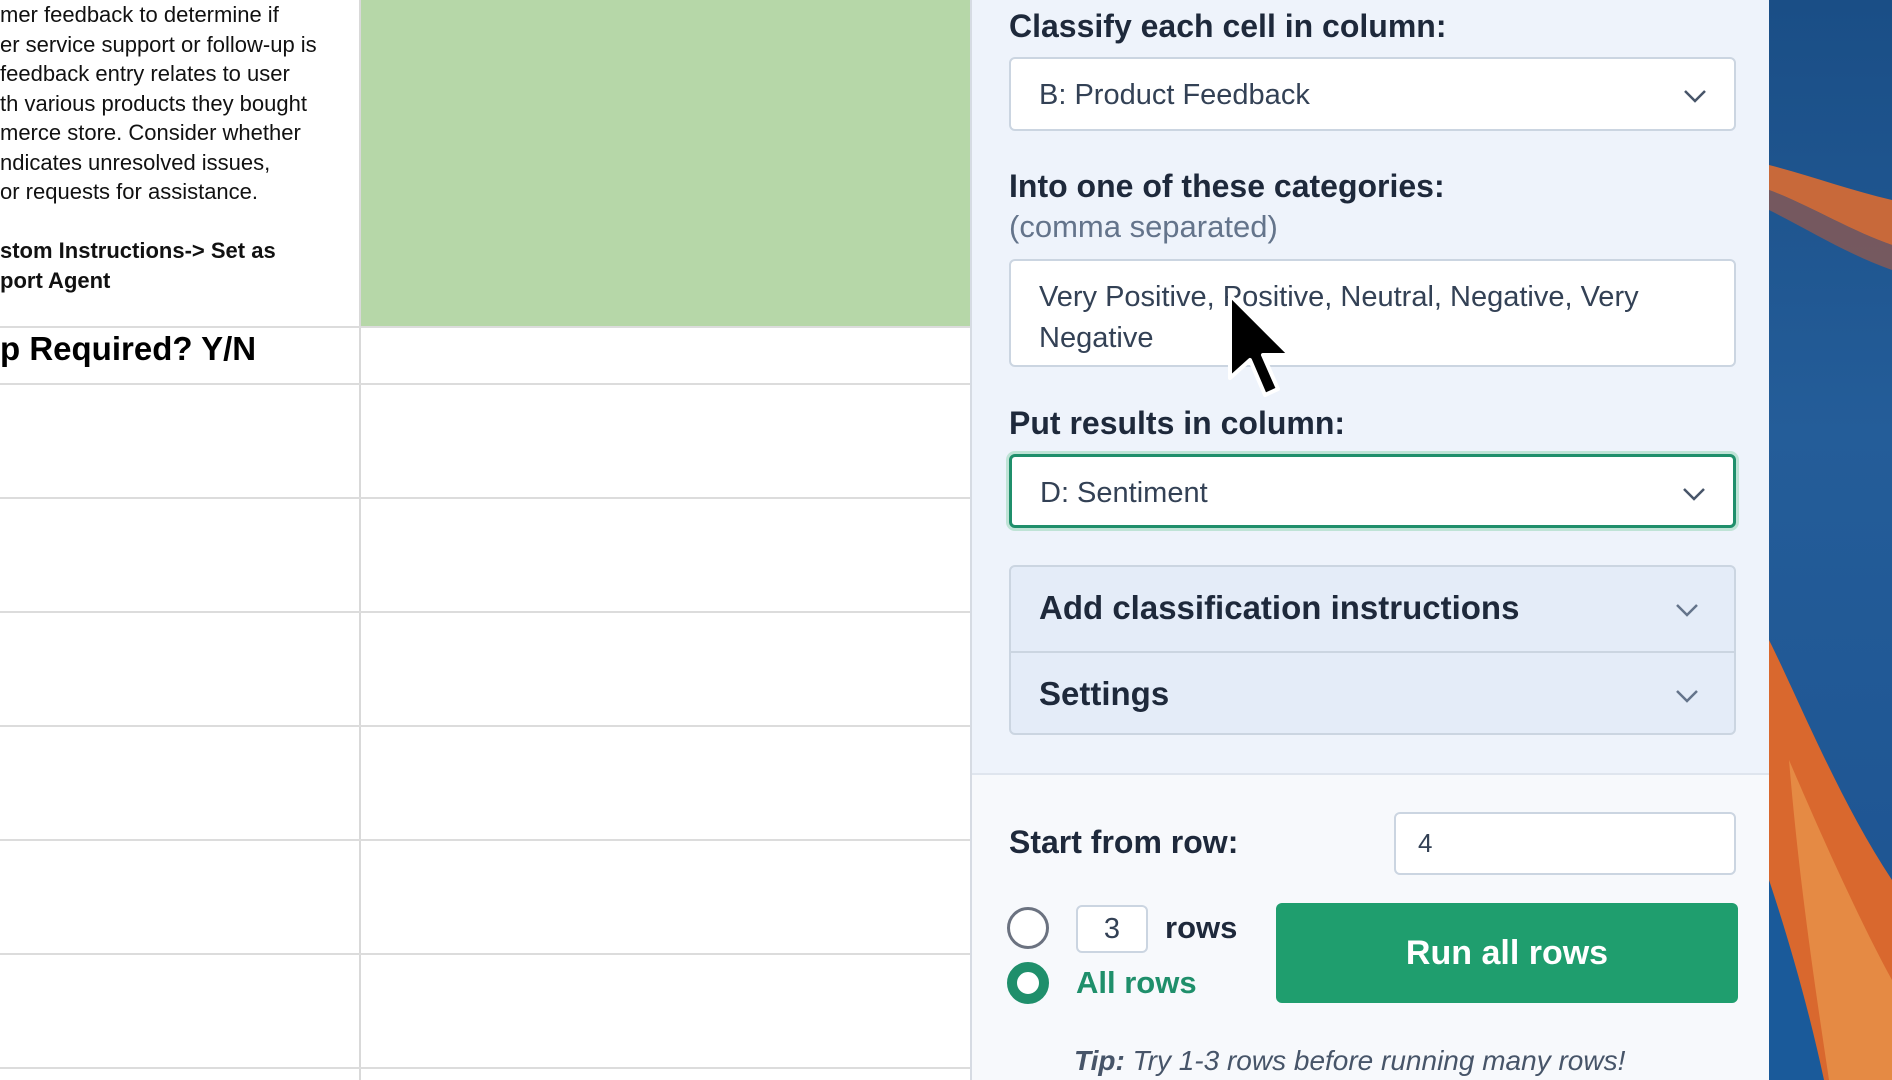 Image resolution: width=1892 pixels, height=1080 pixels. I want to click on accordion-classification-instructions: Add classification instructions, so click(1372, 609).